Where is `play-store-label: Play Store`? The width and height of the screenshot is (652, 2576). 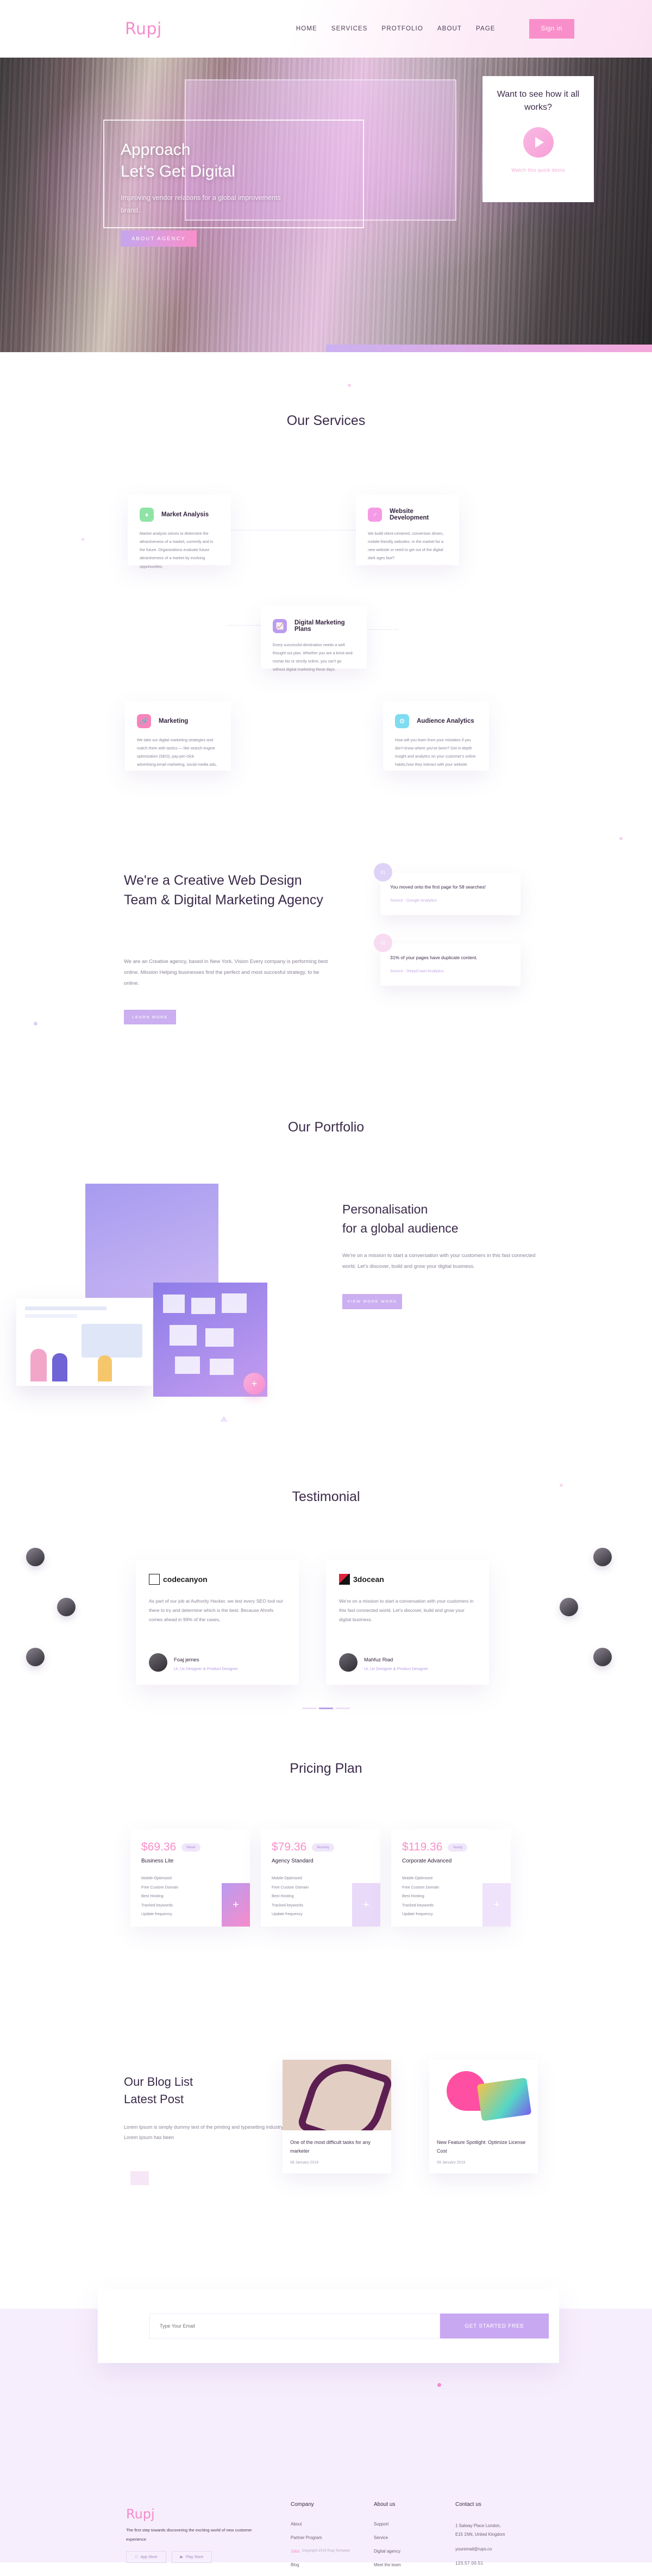 play-store-label: Play Store is located at coordinates (195, 2557).